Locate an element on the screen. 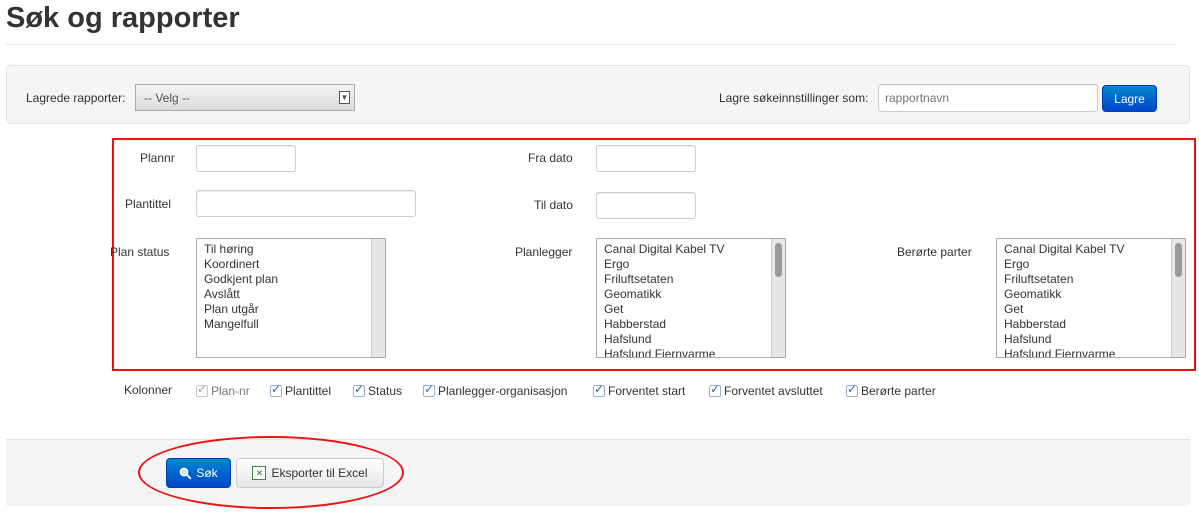  page-title: Søk og rapporter is located at coordinates (123, 18).